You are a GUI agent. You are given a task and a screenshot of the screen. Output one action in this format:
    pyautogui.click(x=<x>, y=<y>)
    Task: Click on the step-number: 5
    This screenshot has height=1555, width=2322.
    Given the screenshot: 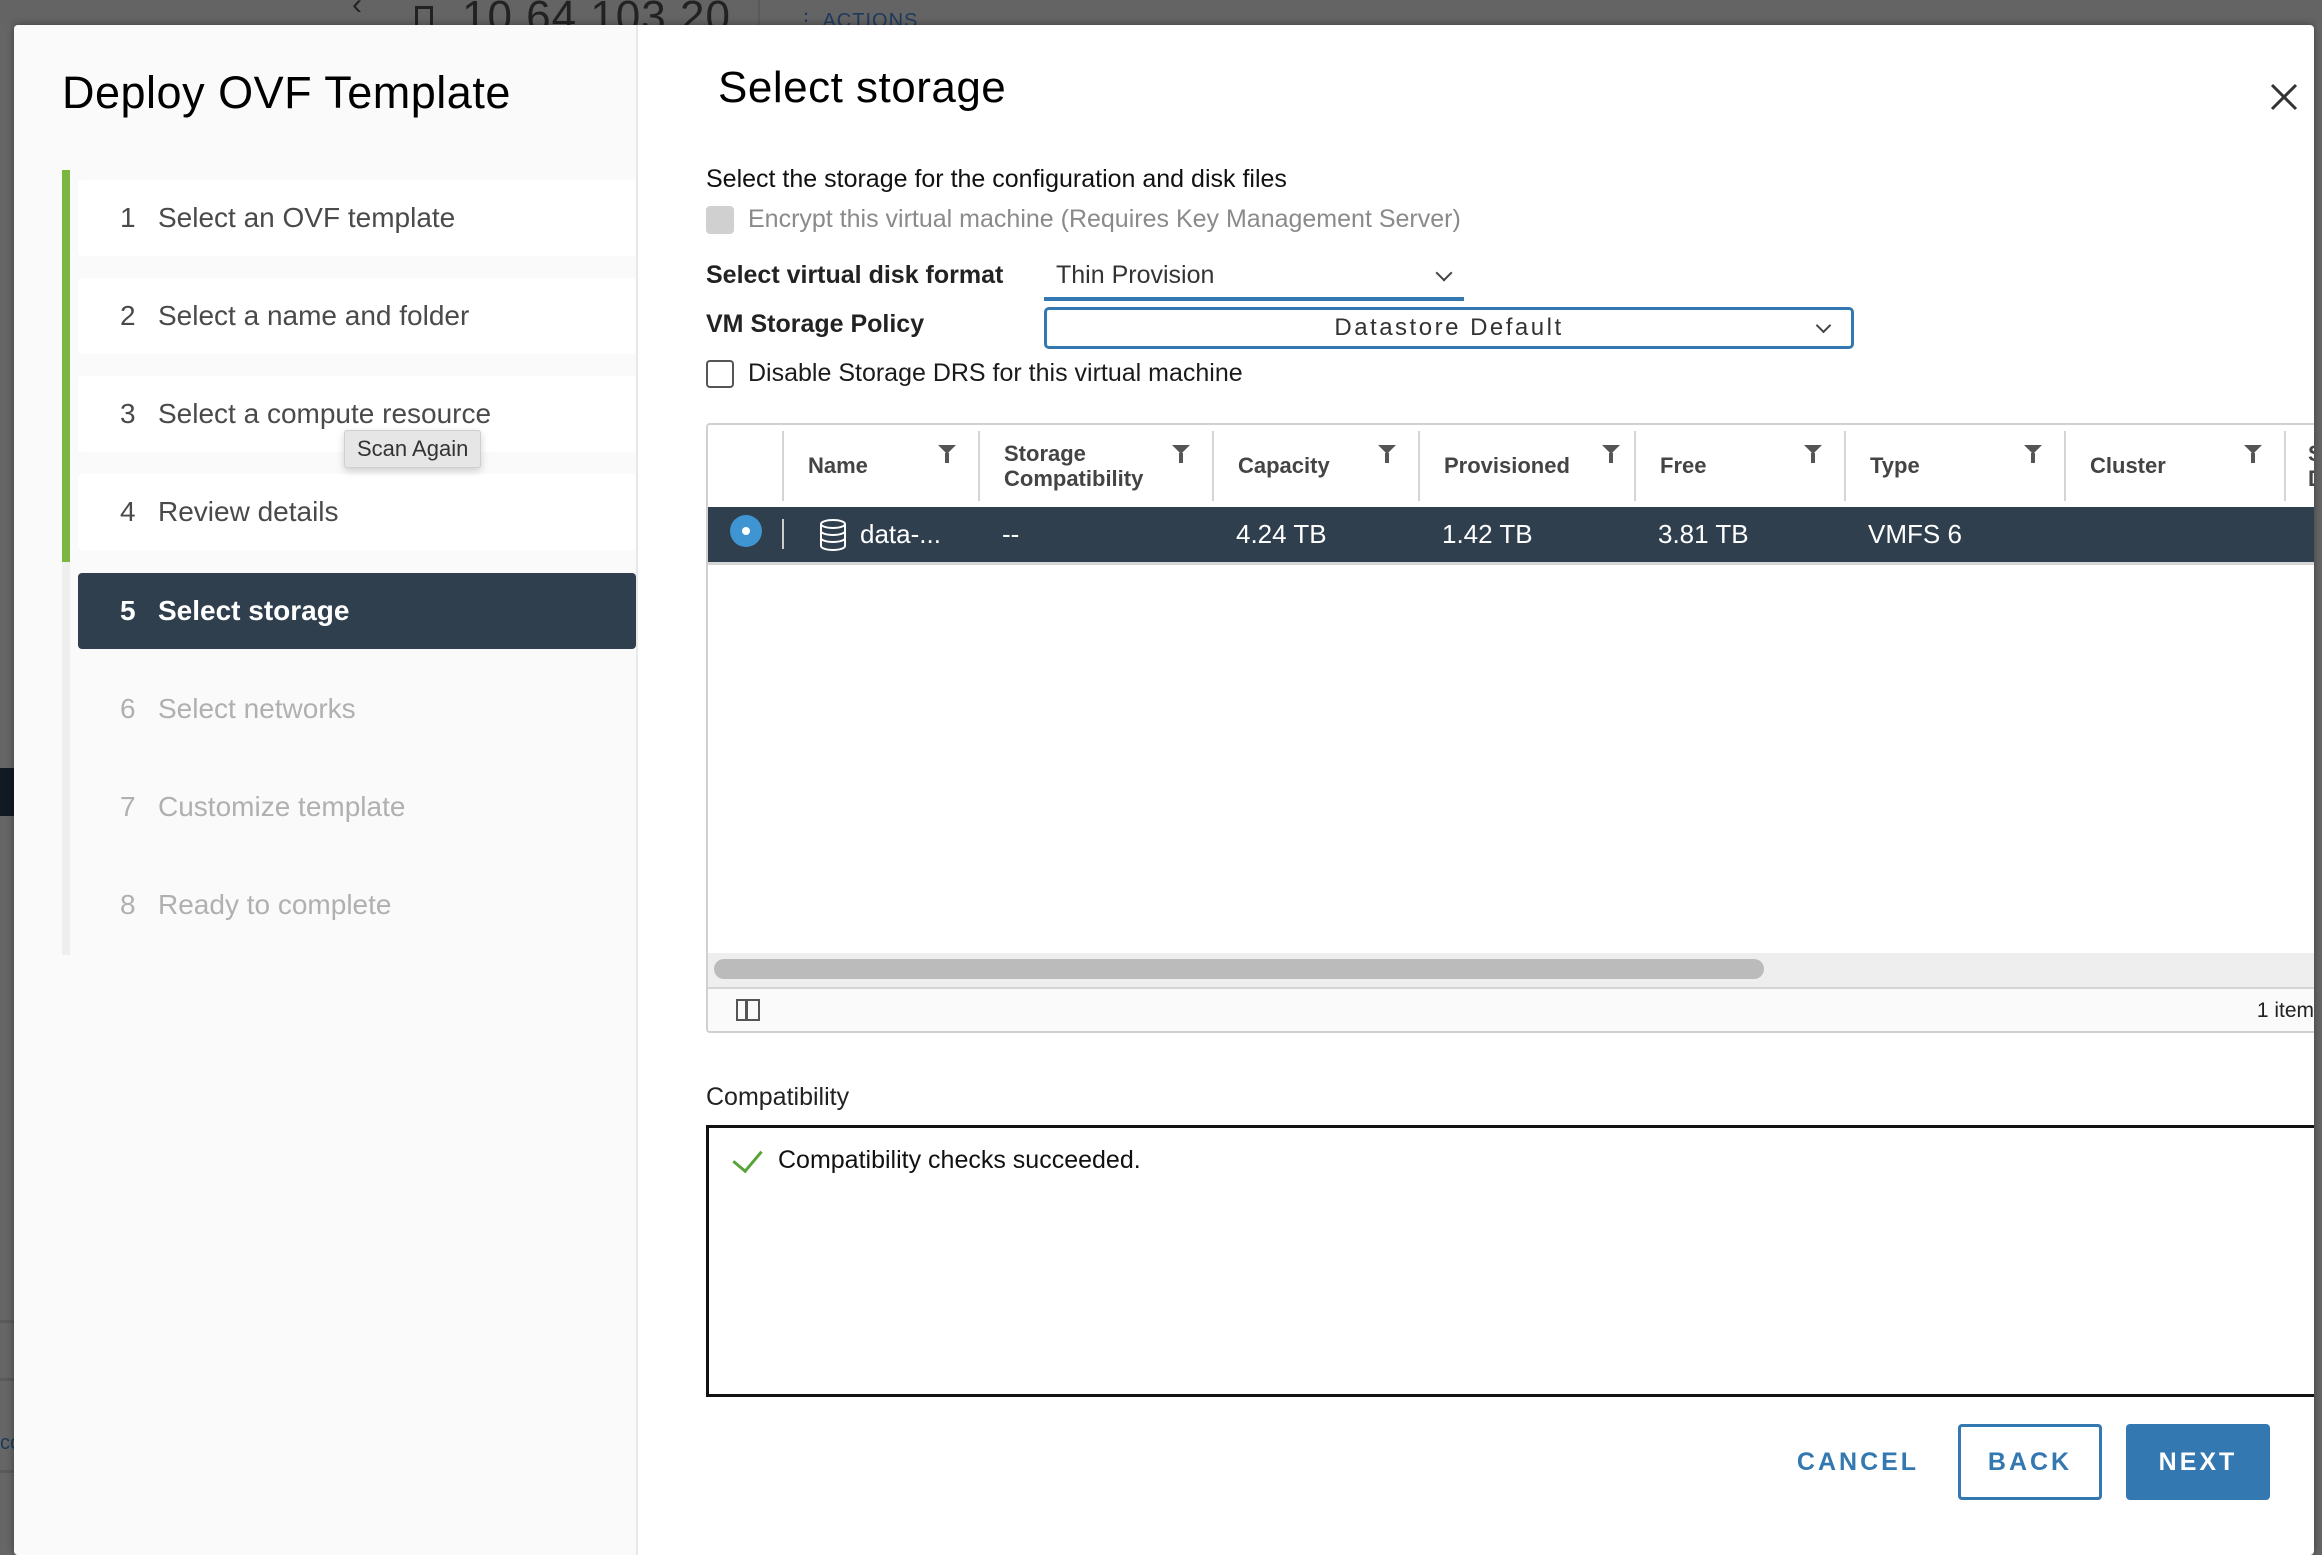 What is the action you would take?
    pyautogui.click(x=128, y=610)
    